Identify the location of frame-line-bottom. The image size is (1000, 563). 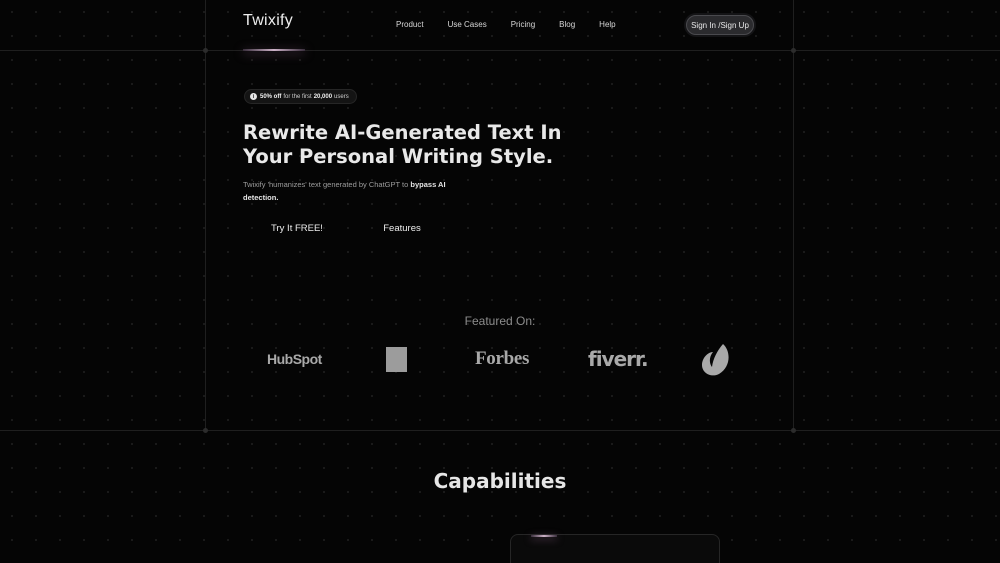
(500, 430).